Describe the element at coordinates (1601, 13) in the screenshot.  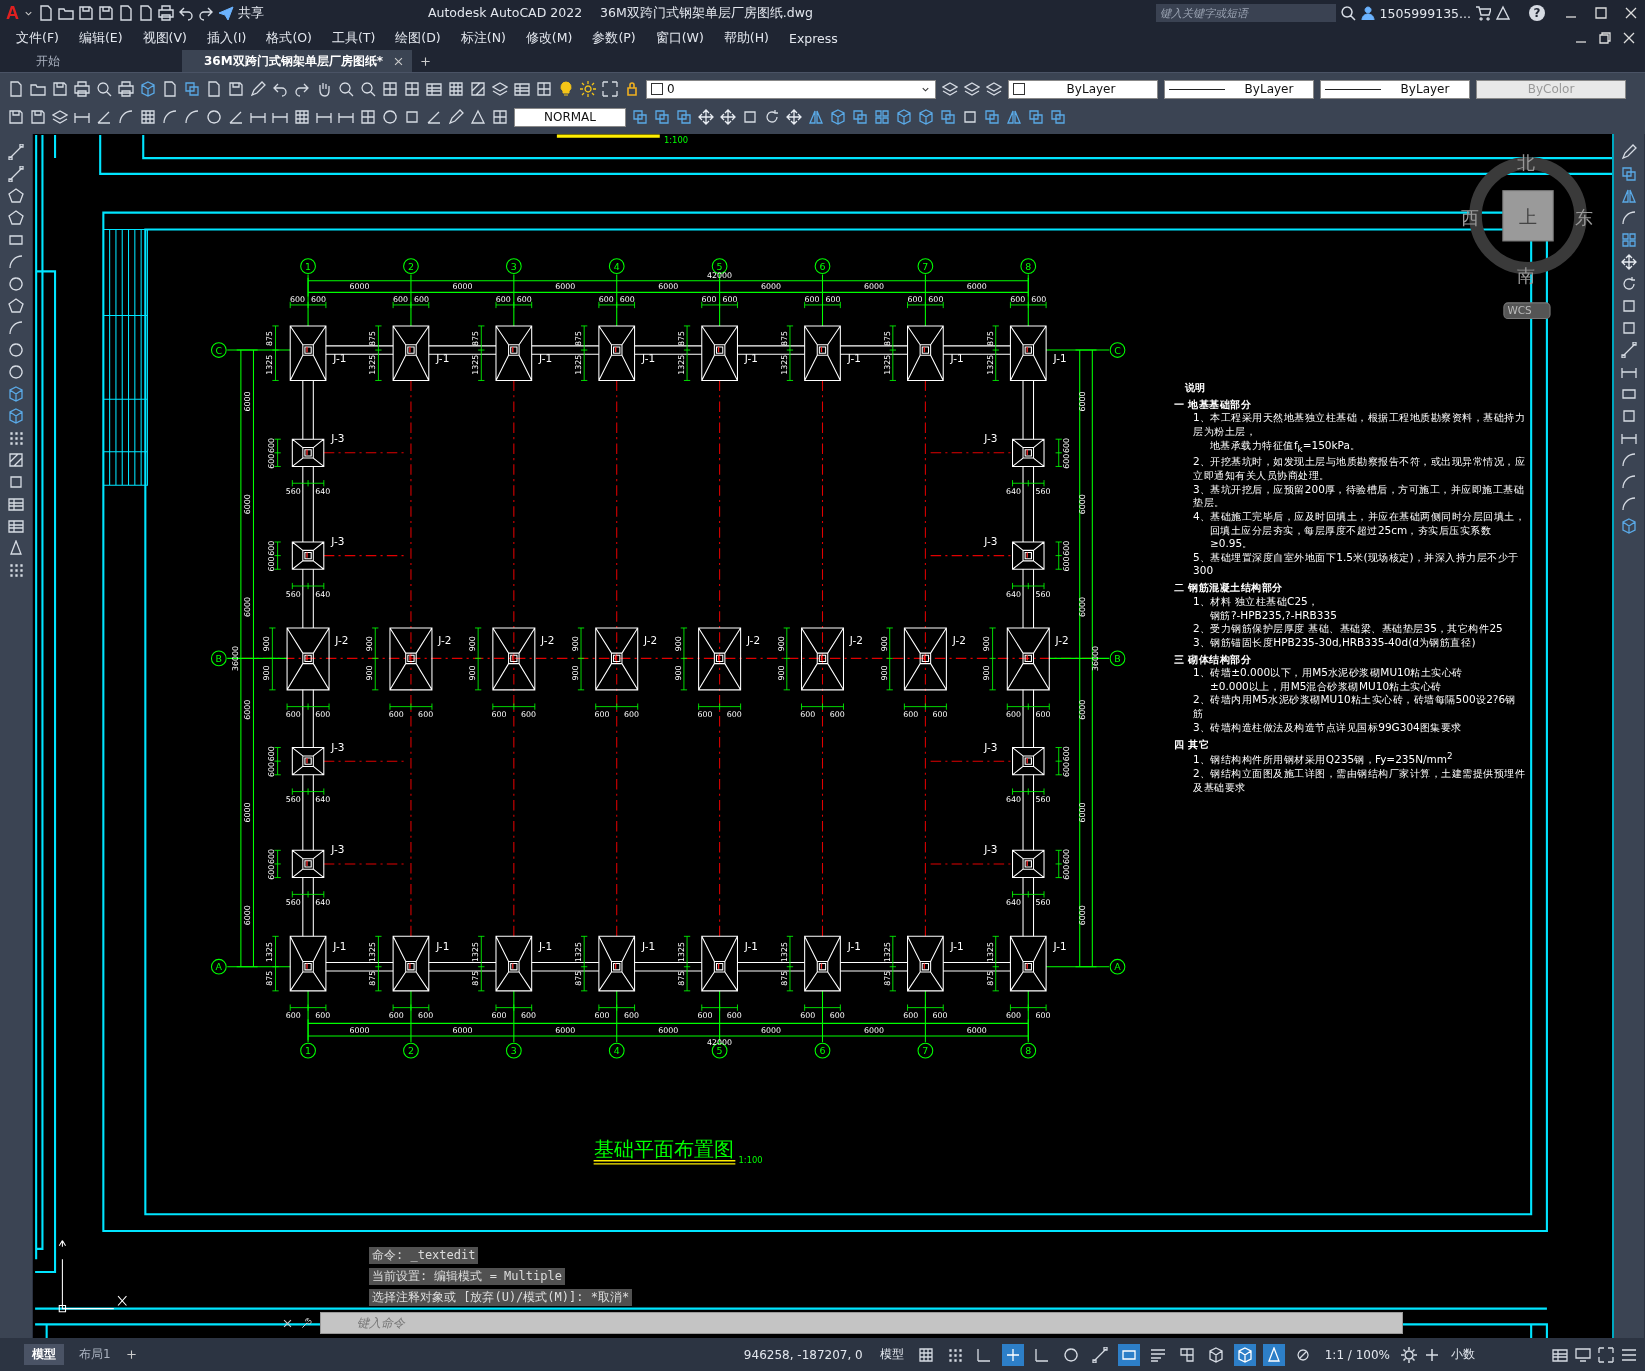
I see `maximize-icon` at that location.